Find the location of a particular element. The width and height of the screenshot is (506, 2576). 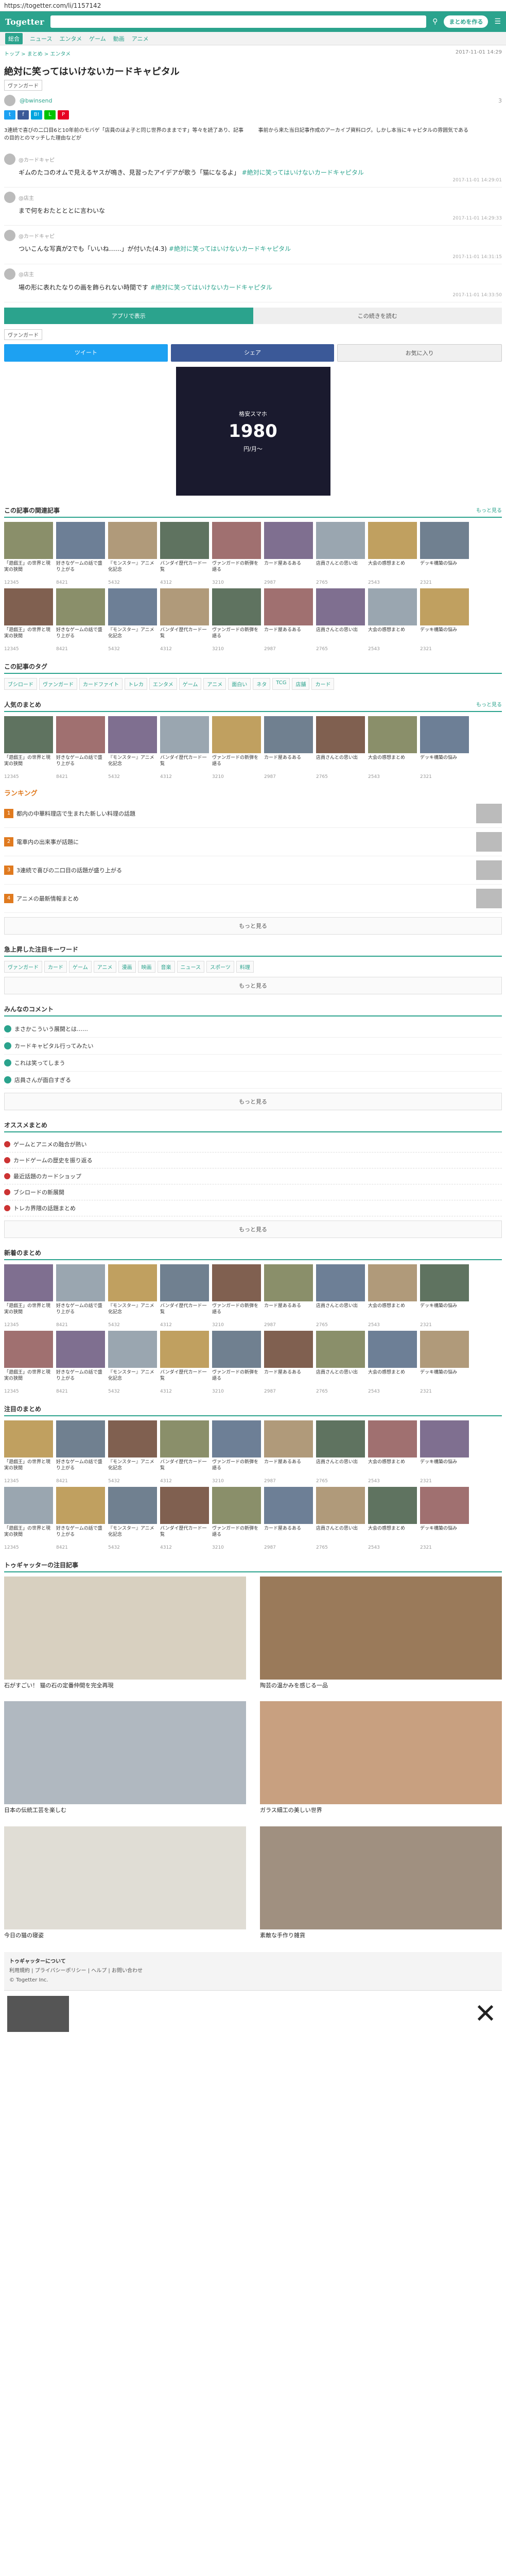

comment-item: これは笑ってしまう is located at coordinates (253, 1063).